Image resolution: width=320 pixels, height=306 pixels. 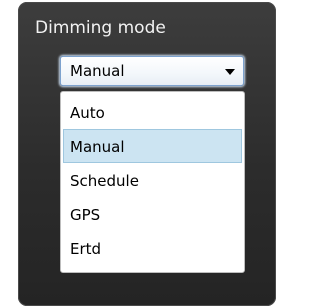 What do you see at coordinates (152, 214) in the screenshot?
I see `option-gps: GPS` at bounding box center [152, 214].